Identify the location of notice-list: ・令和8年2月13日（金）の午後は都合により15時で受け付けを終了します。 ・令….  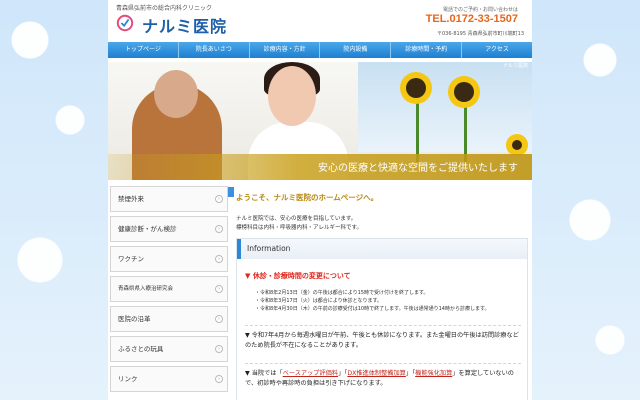
(372, 301).